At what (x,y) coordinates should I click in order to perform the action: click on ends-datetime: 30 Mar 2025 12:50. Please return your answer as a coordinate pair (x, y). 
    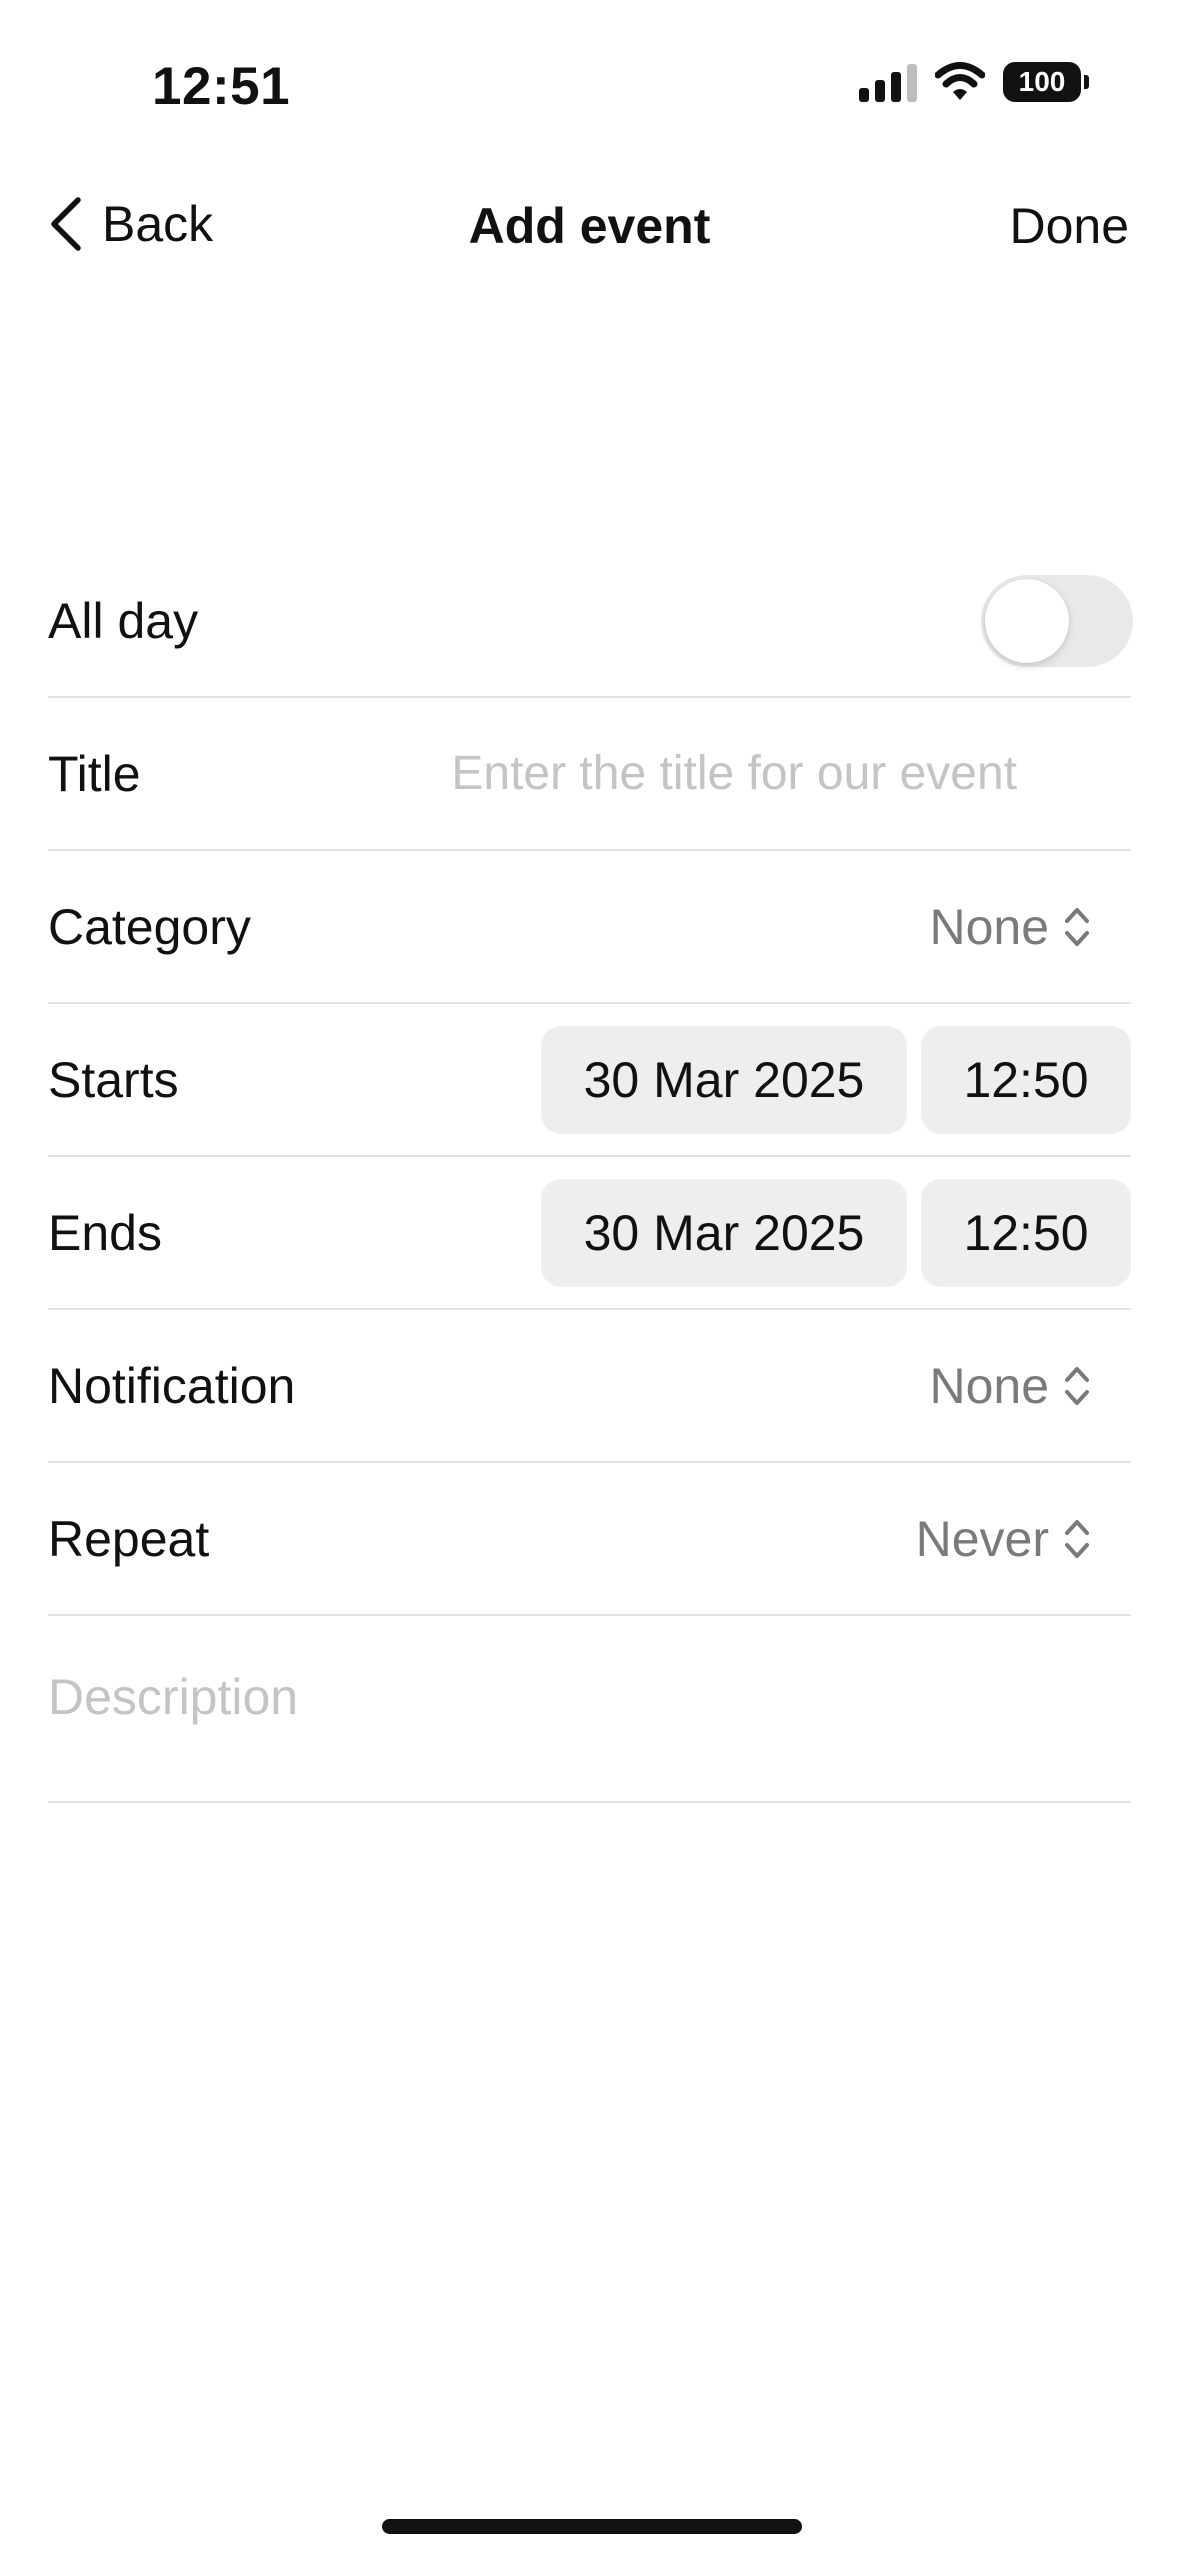
    Looking at the image, I should click on (836, 1232).